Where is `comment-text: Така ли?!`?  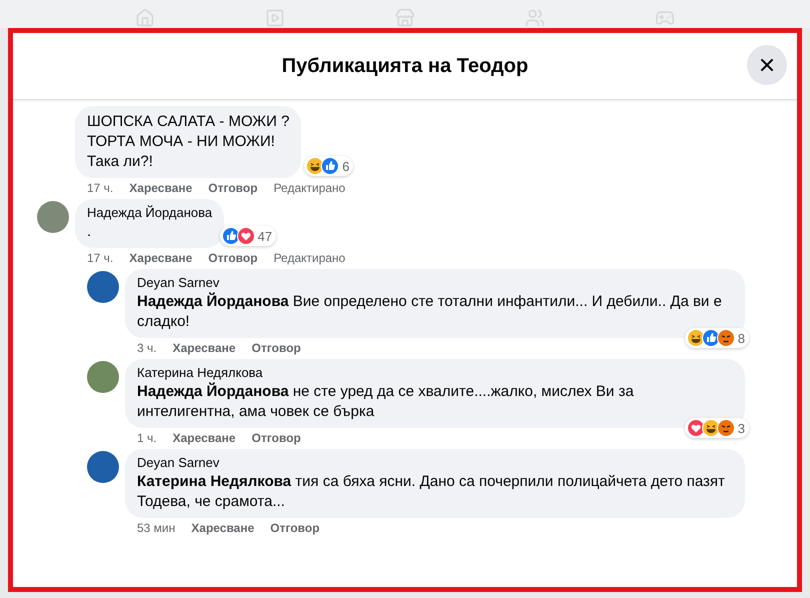
comment-text: Така ли?! is located at coordinates (120, 162).